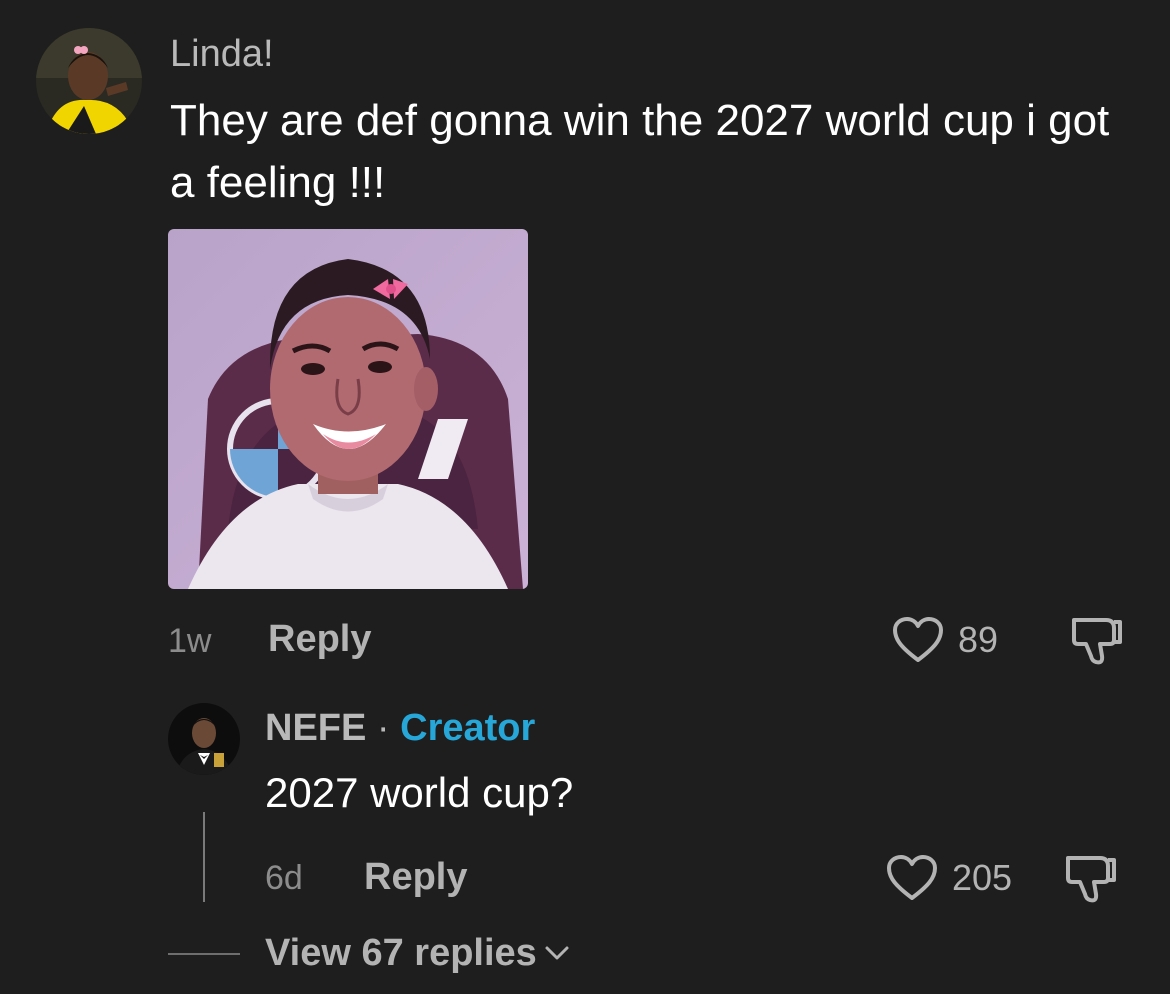 The image size is (1170, 994). What do you see at coordinates (315, 728) in the screenshot?
I see `replier-username: NEFE` at bounding box center [315, 728].